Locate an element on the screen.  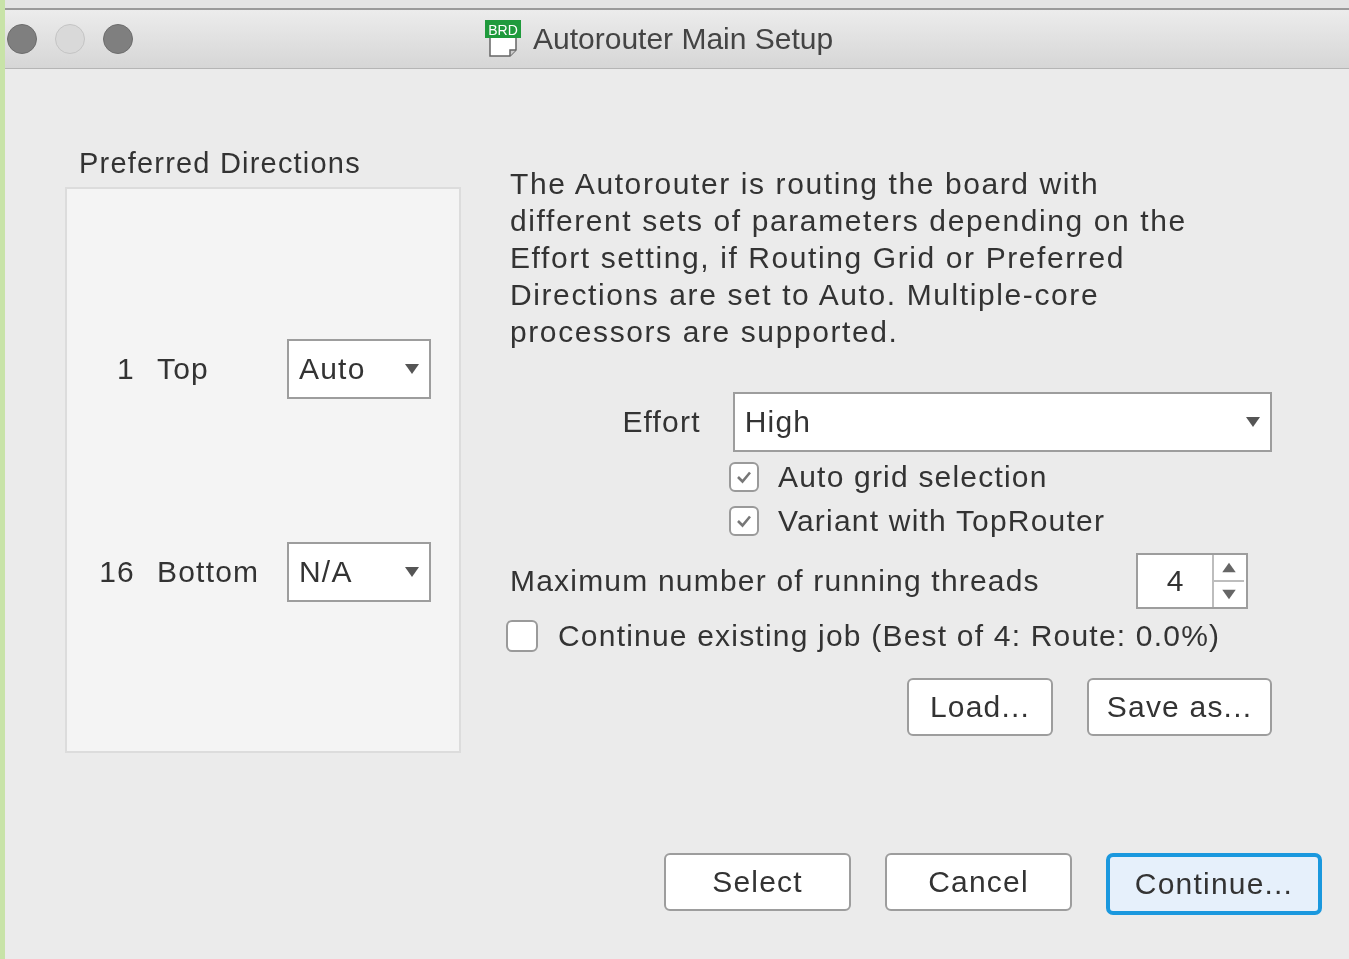
close-button is located at coordinates (22, 39).